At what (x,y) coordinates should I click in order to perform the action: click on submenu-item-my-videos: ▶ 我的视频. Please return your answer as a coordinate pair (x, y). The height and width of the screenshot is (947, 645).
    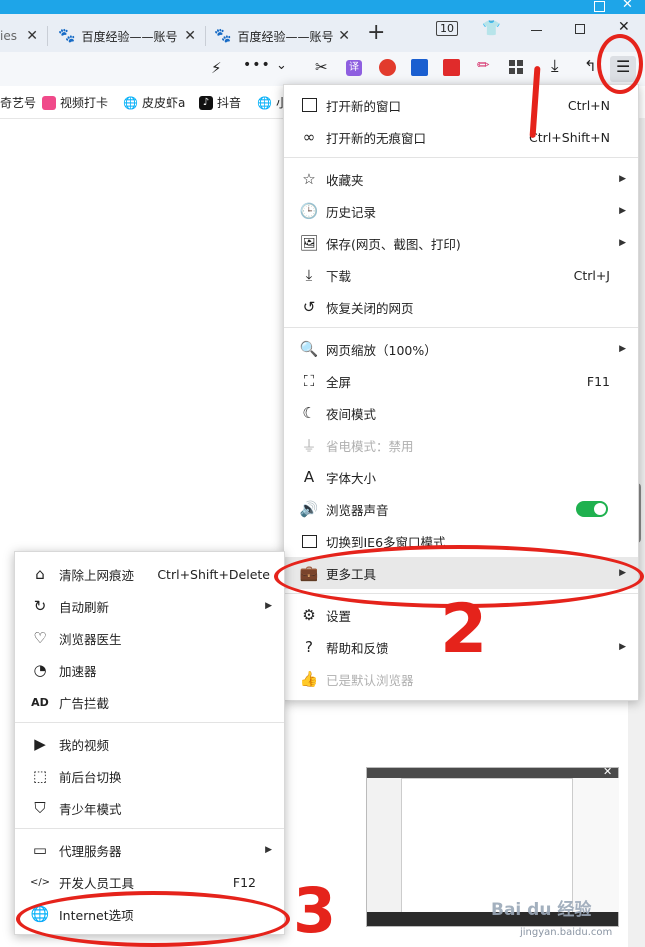
    Looking at the image, I should click on (149, 744).